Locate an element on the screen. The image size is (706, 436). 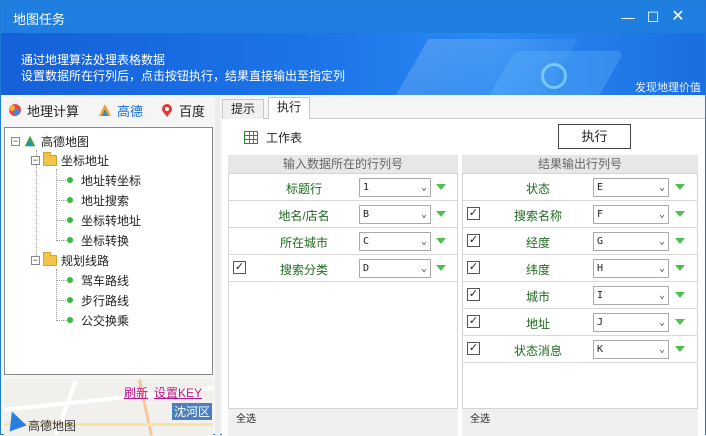
column-select: I ⌄ is located at coordinates (631, 295).